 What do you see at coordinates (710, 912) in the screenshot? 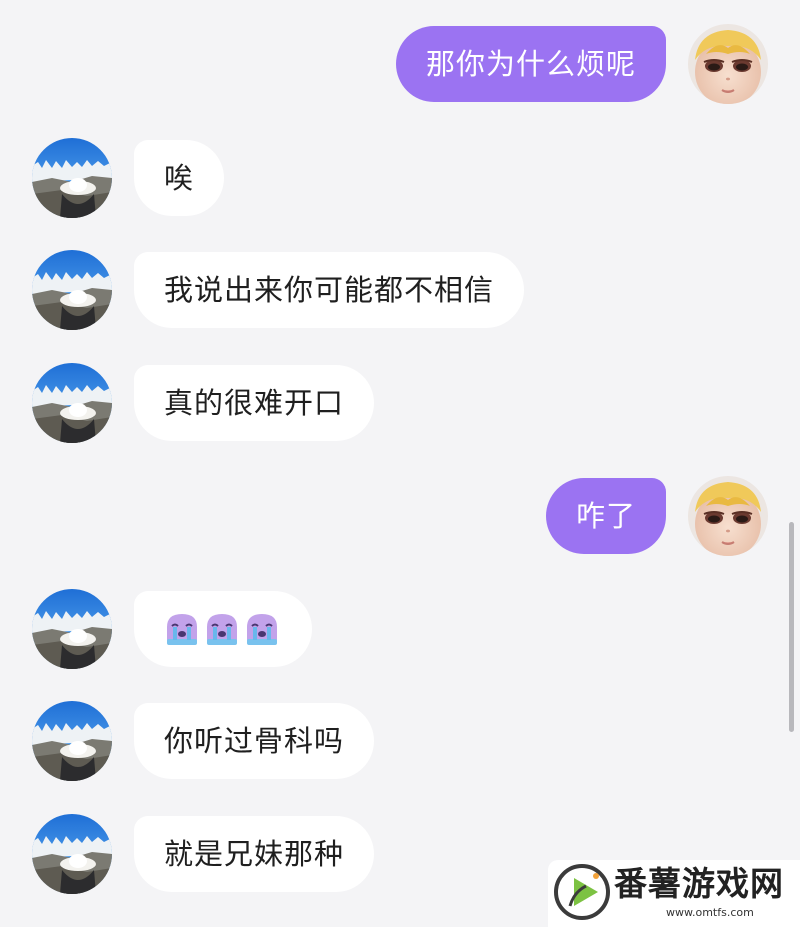
I see `watermark-url: www.omtfs.com` at bounding box center [710, 912].